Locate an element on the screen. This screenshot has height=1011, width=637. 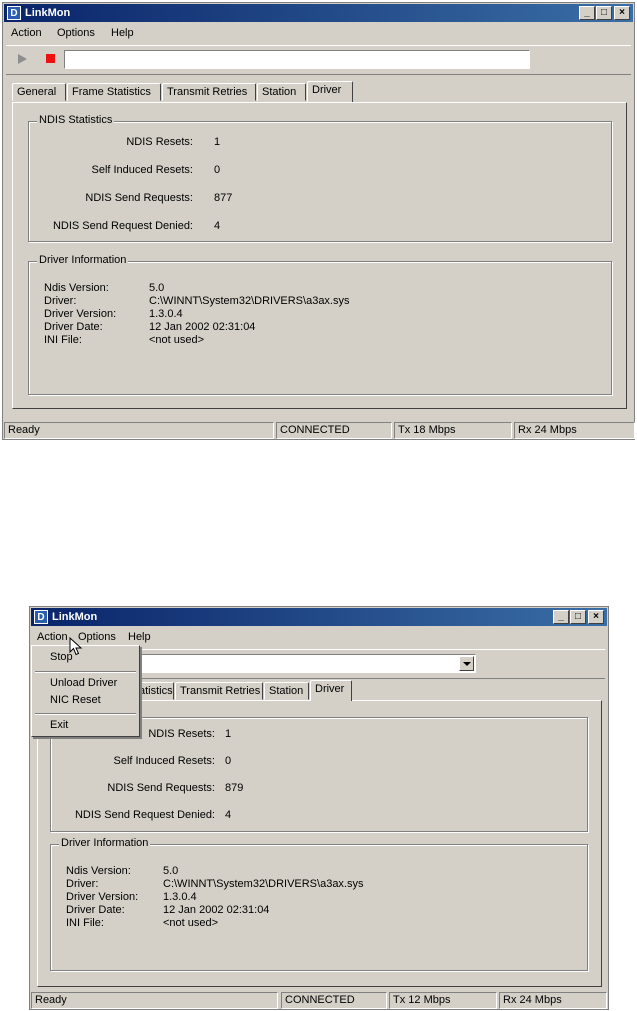
adapter-combo is located at coordinates (306, 663).